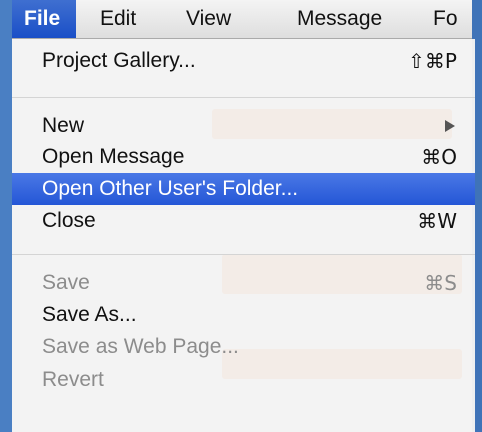 The height and width of the screenshot is (432, 482). I want to click on menu-item-project-gallery: Project Gallery... ⇧⌘P, so click(243, 61).